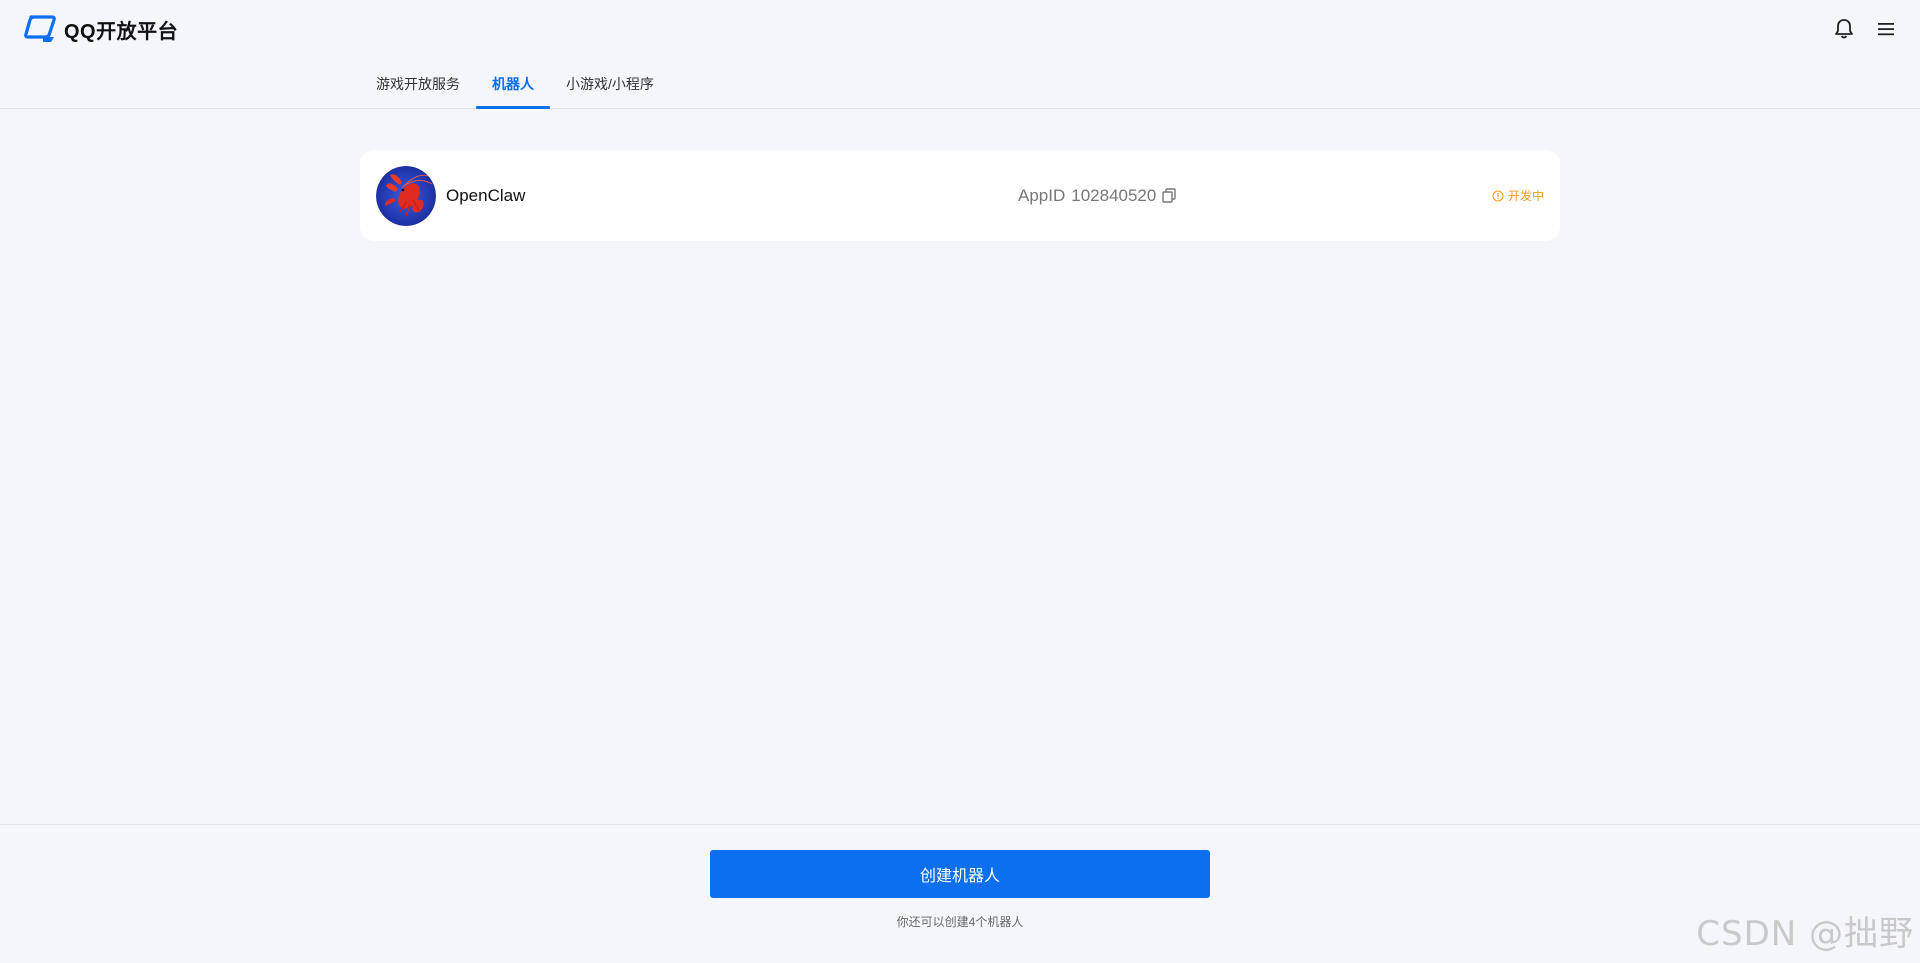 Image resolution: width=1920 pixels, height=963 pixels. I want to click on main-tabs: 游戏开放服务 机器人 小游戏/小程序, so click(960, 84).